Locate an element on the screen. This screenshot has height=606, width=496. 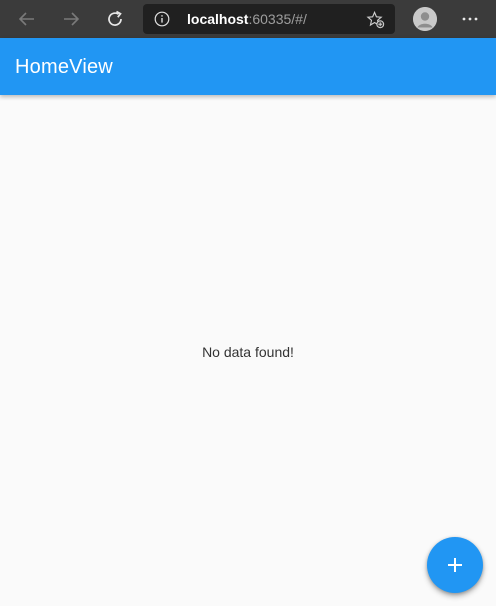
refresh-icon is located at coordinates (115, 18).